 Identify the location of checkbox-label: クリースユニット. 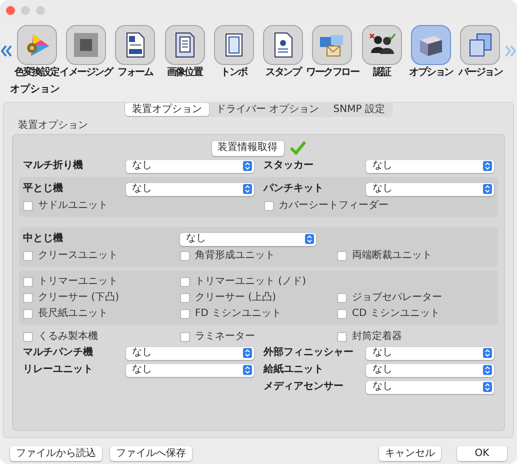
(78, 255).